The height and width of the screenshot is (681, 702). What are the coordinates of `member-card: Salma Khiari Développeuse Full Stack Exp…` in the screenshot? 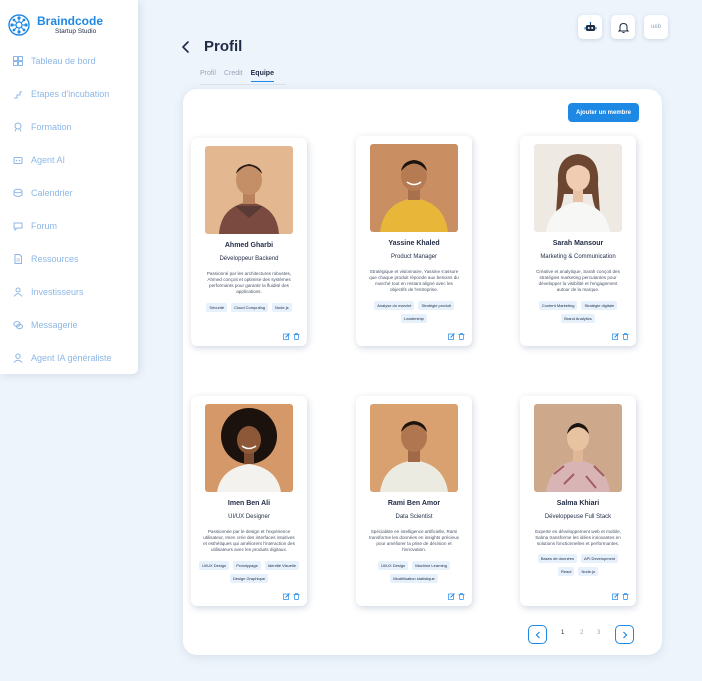 It's located at (578, 501).